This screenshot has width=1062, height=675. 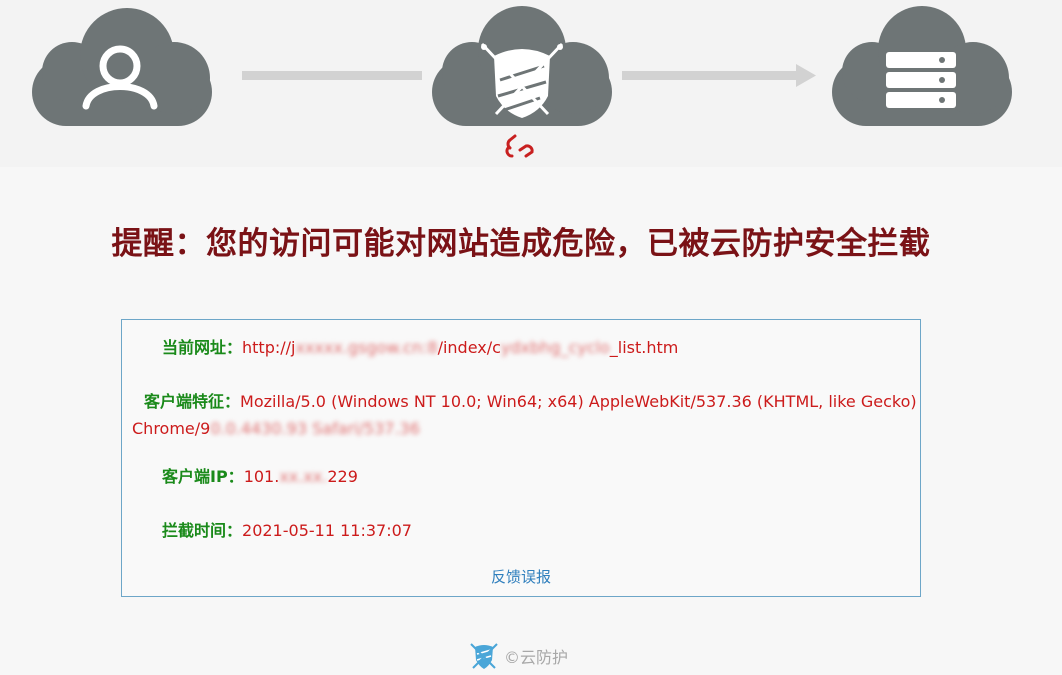 I want to click on ip-prefix: 101., so click(x=261, y=476).